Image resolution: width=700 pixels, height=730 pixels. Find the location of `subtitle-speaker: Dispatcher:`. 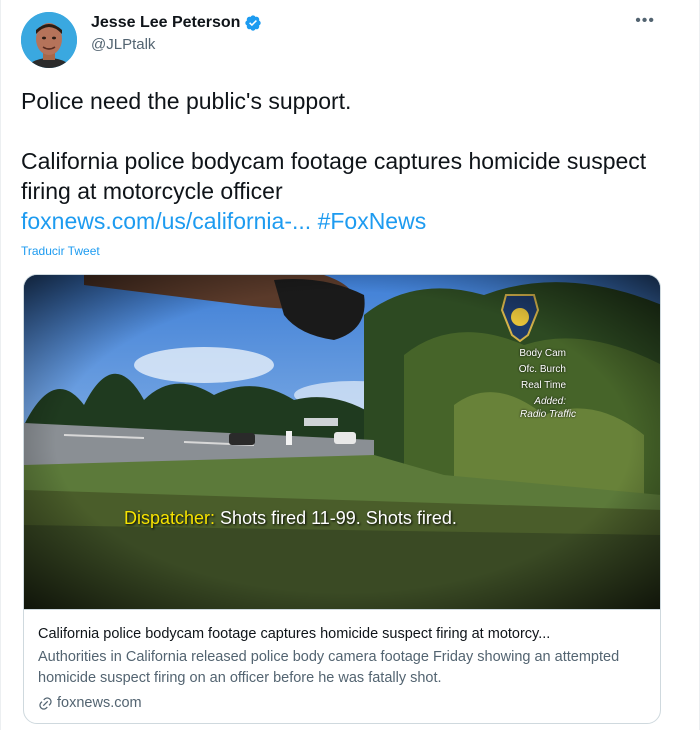

subtitle-speaker: Dispatcher: is located at coordinates (170, 518).